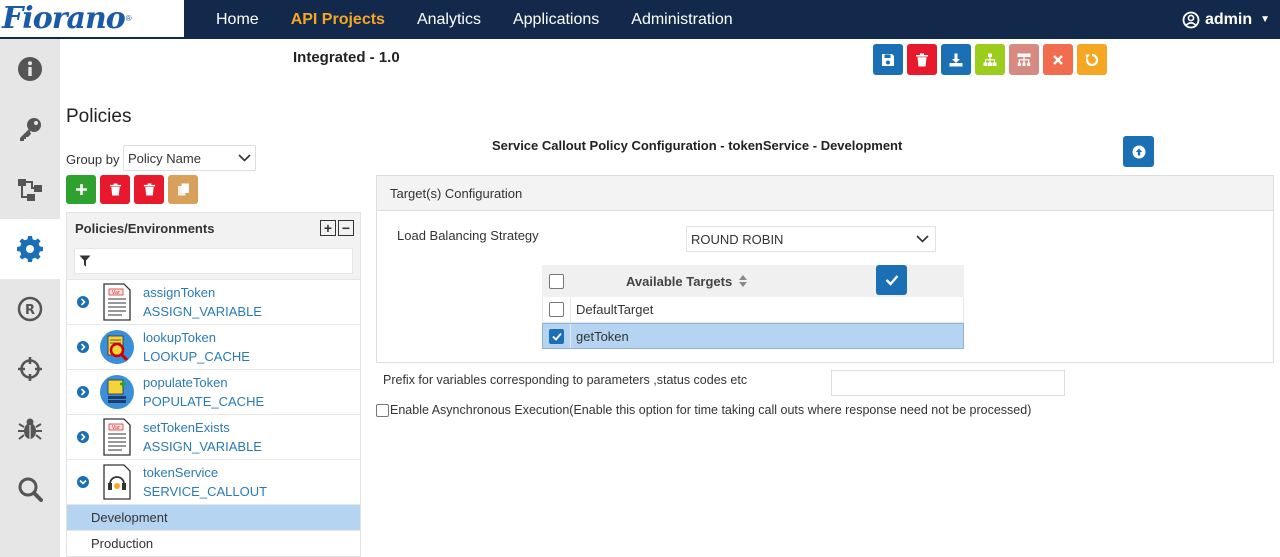 This screenshot has height=557, width=1280. Describe the element at coordinates (1138, 151) in the screenshot. I see `upload-button` at that location.